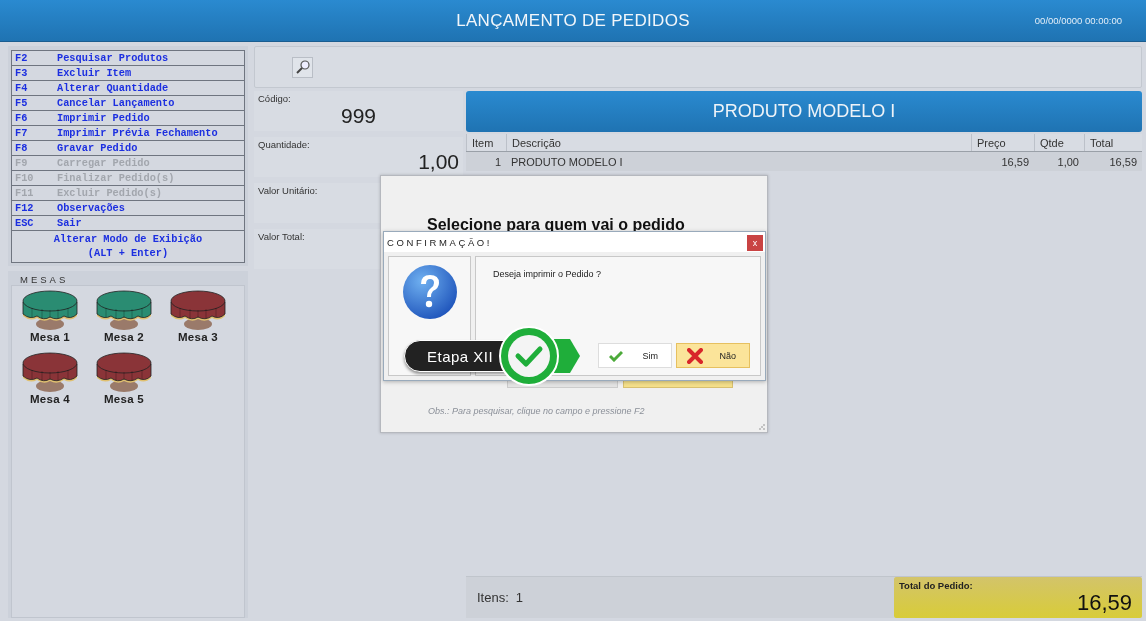 This screenshot has width=1146, height=621. I want to click on close-button: x, so click(755, 243).